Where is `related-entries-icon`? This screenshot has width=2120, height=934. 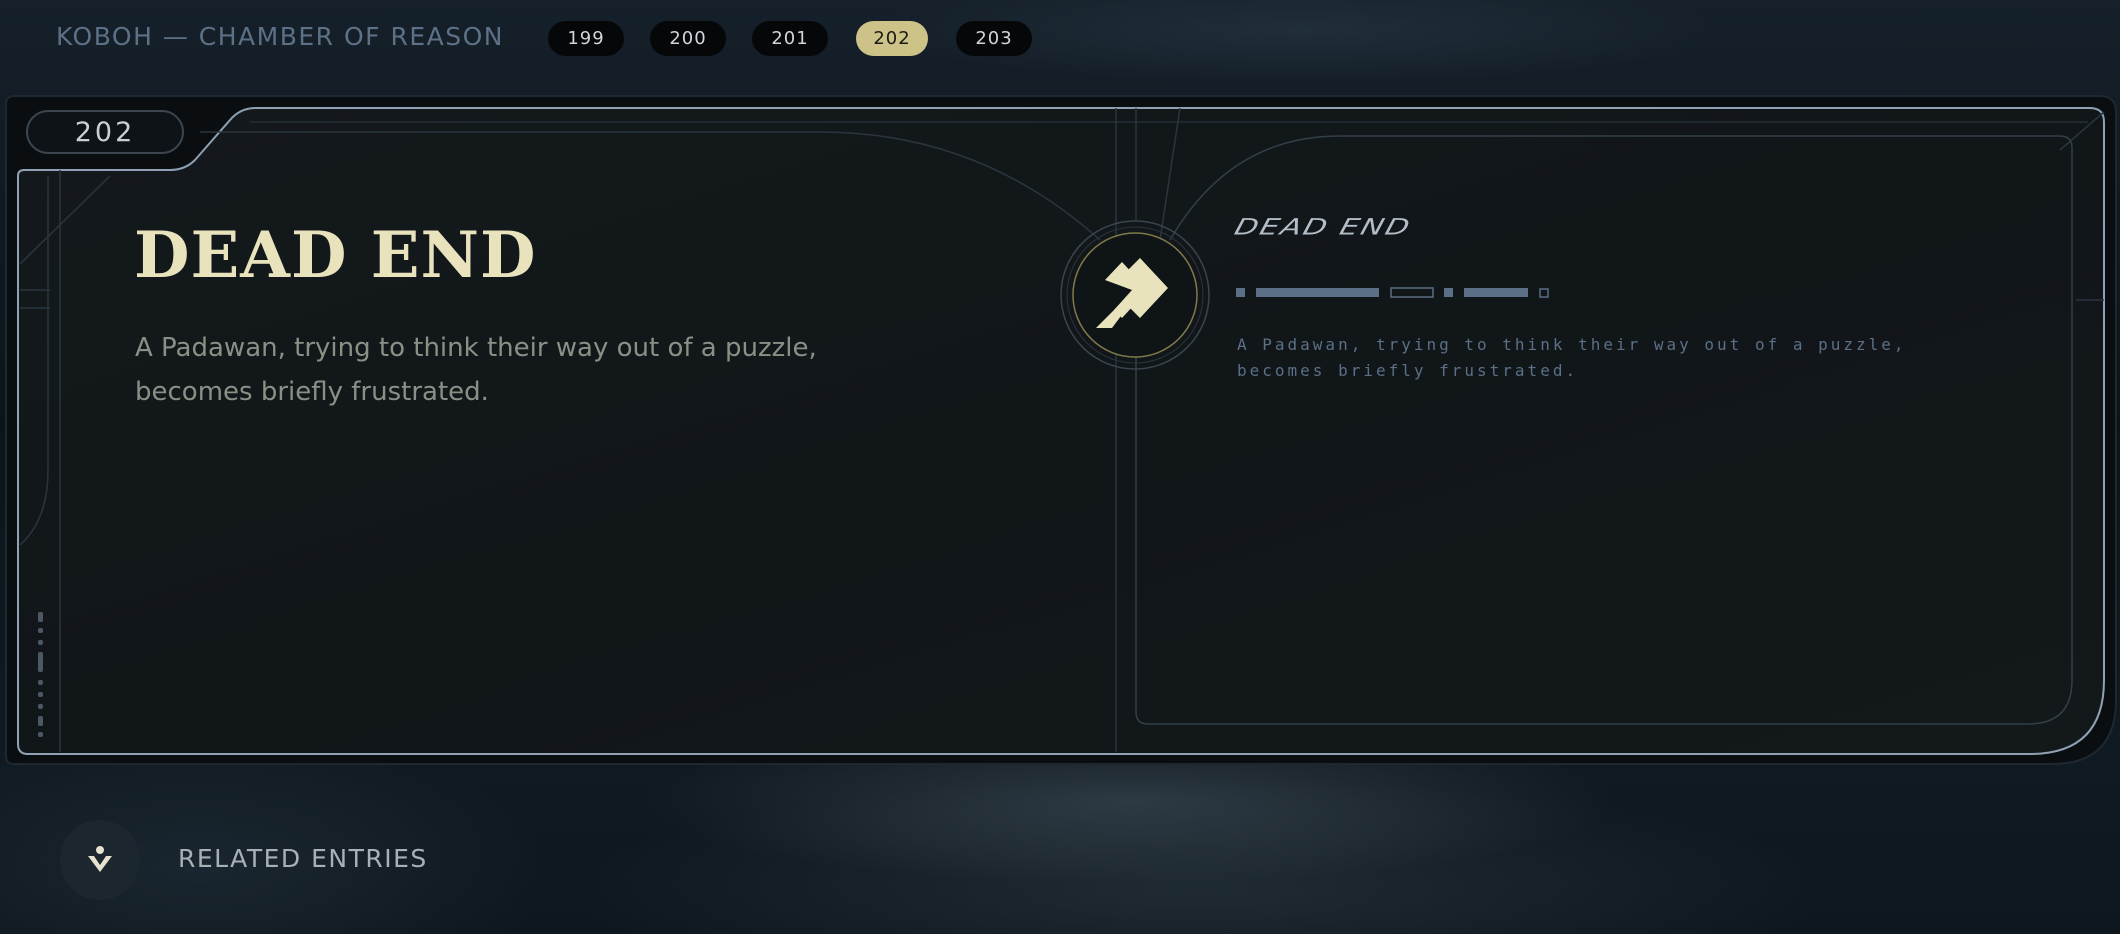
related-entries-icon is located at coordinates (100, 859).